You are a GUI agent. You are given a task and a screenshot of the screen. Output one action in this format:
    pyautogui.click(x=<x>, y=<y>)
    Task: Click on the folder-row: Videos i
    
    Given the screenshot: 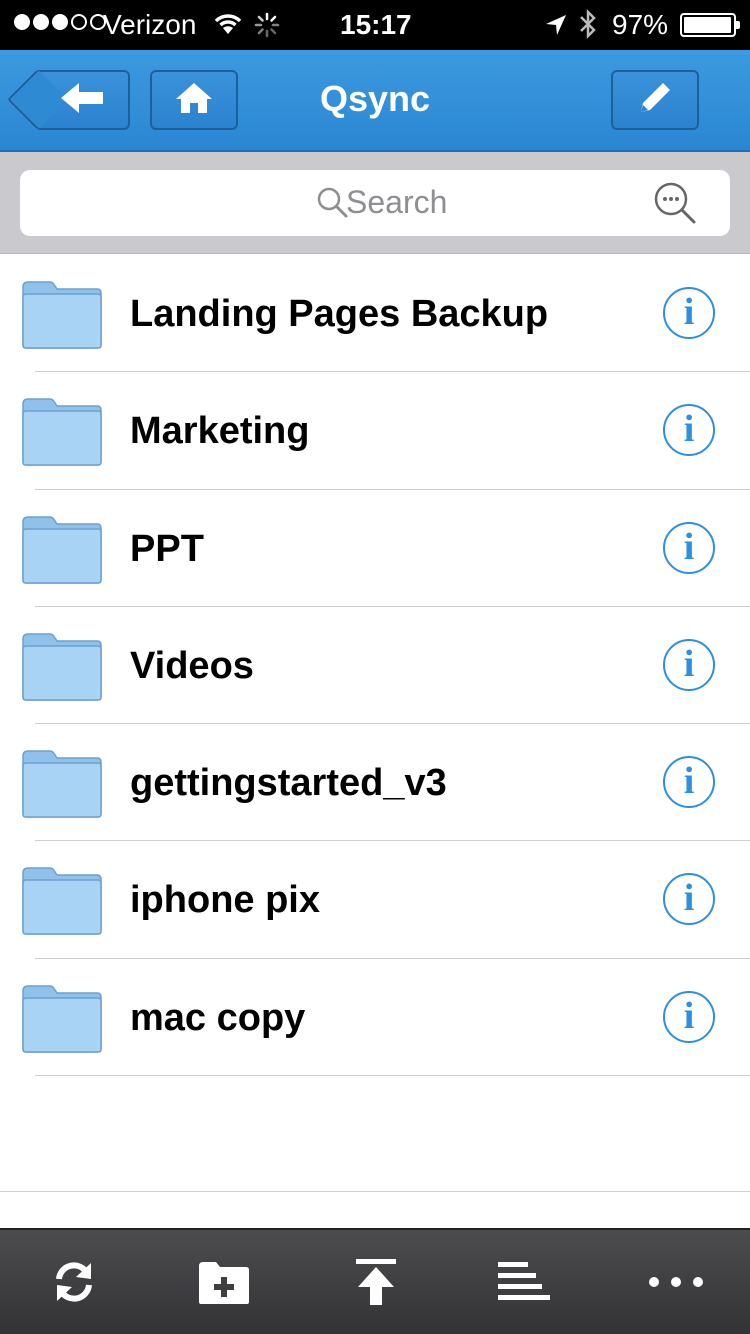 What is the action you would take?
    pyautogui.click(x=375, y=666)
    